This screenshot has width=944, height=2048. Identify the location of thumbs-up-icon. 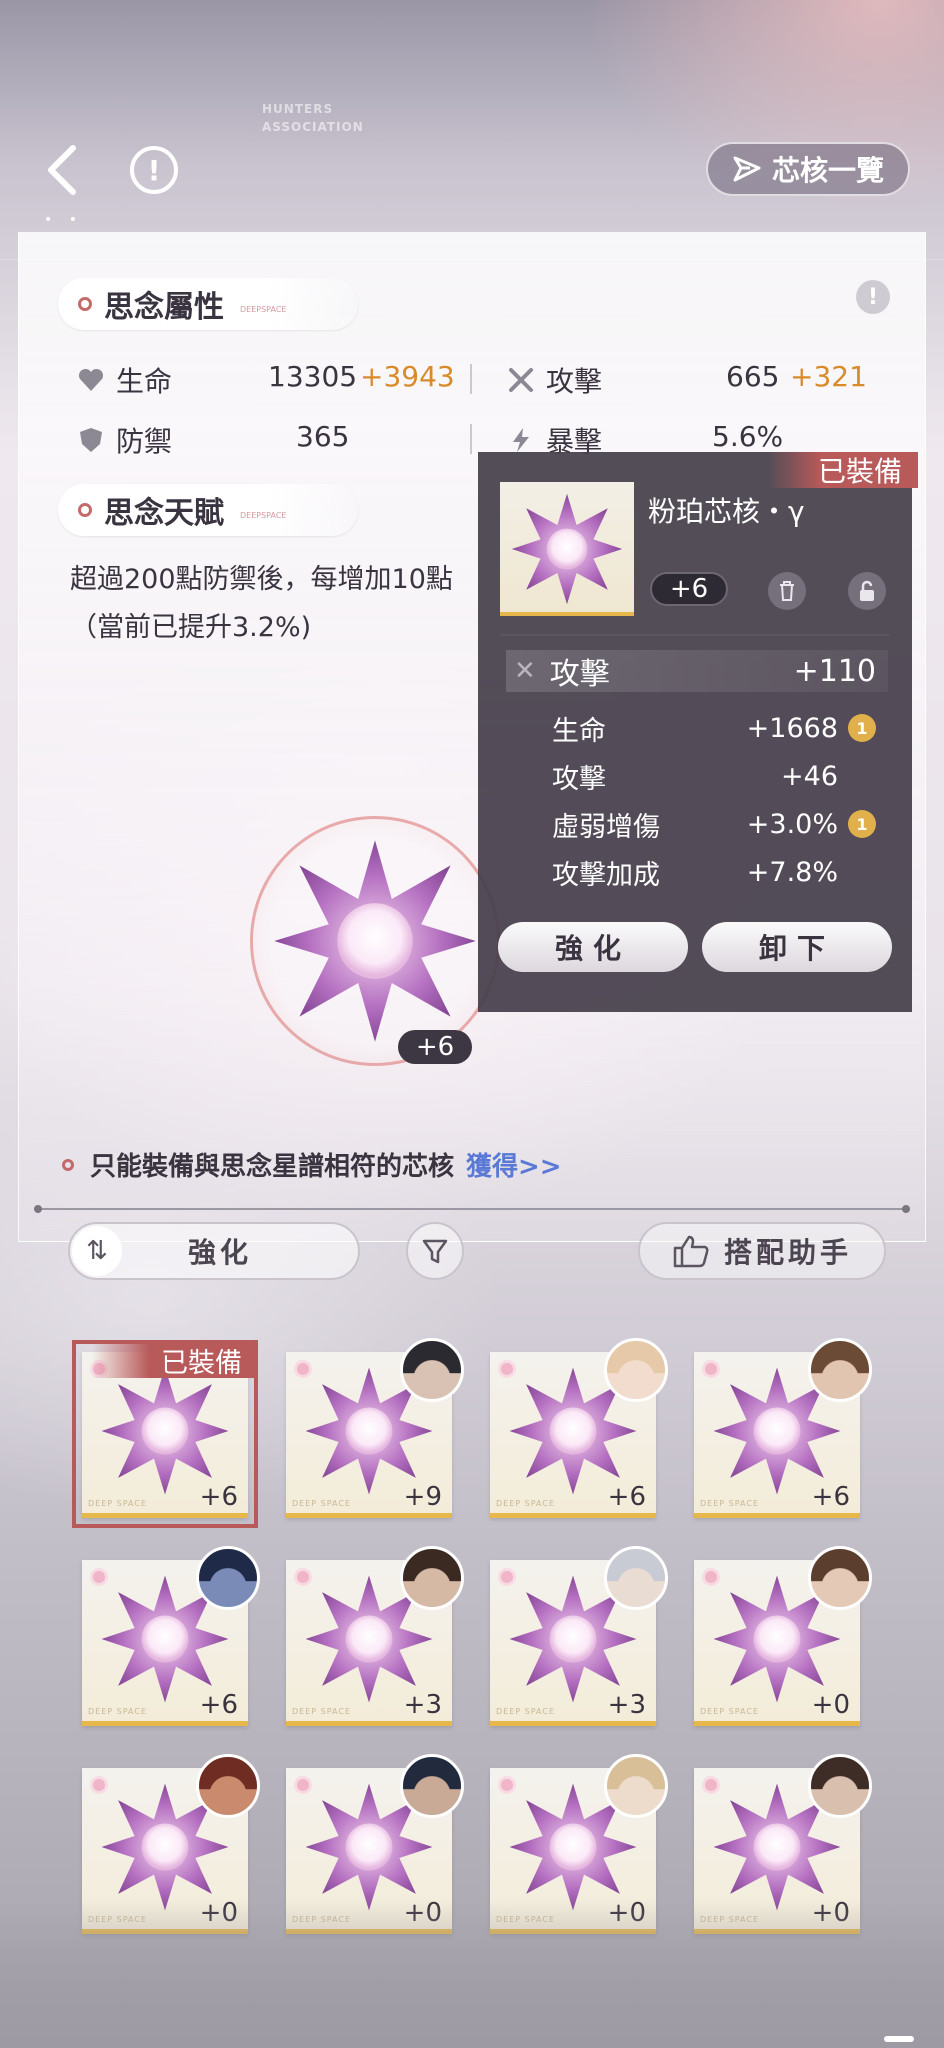
(691, 1251).